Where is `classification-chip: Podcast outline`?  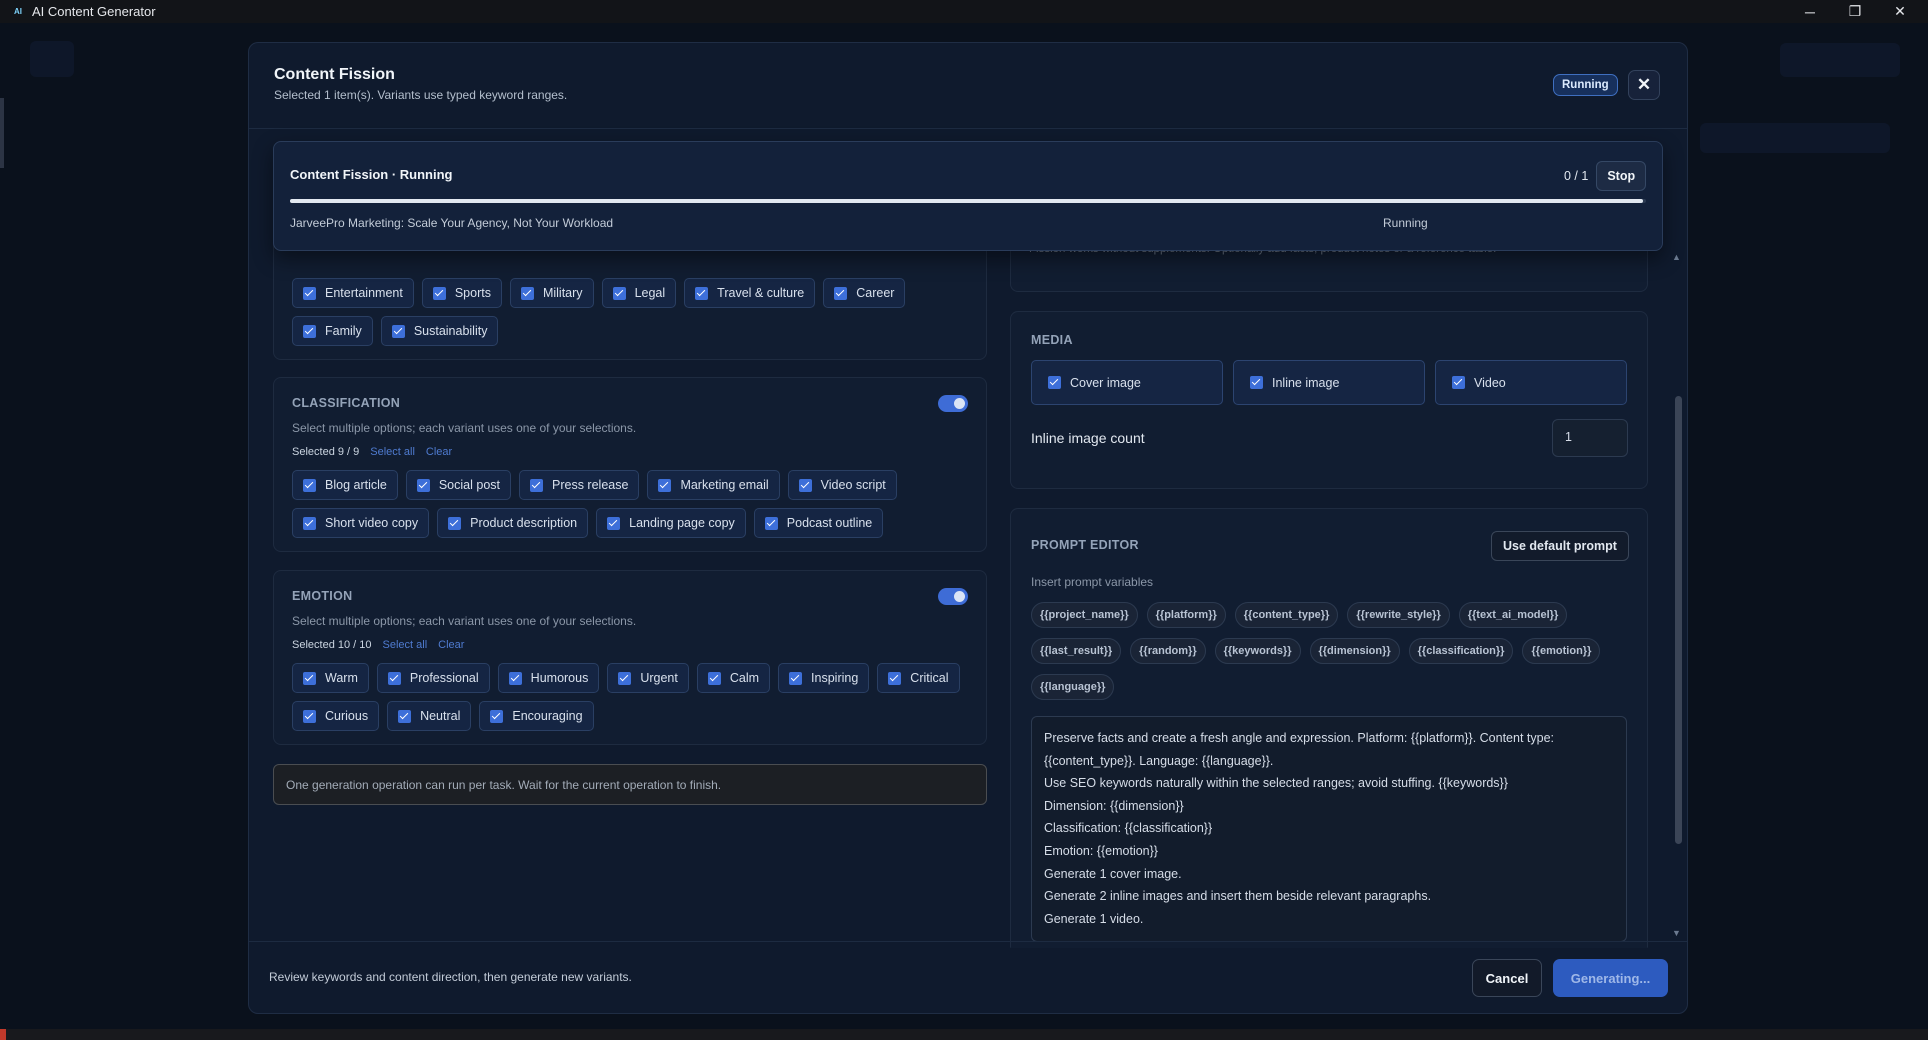
classification-chip: Podcast outline is located at coordinates (818, 523).